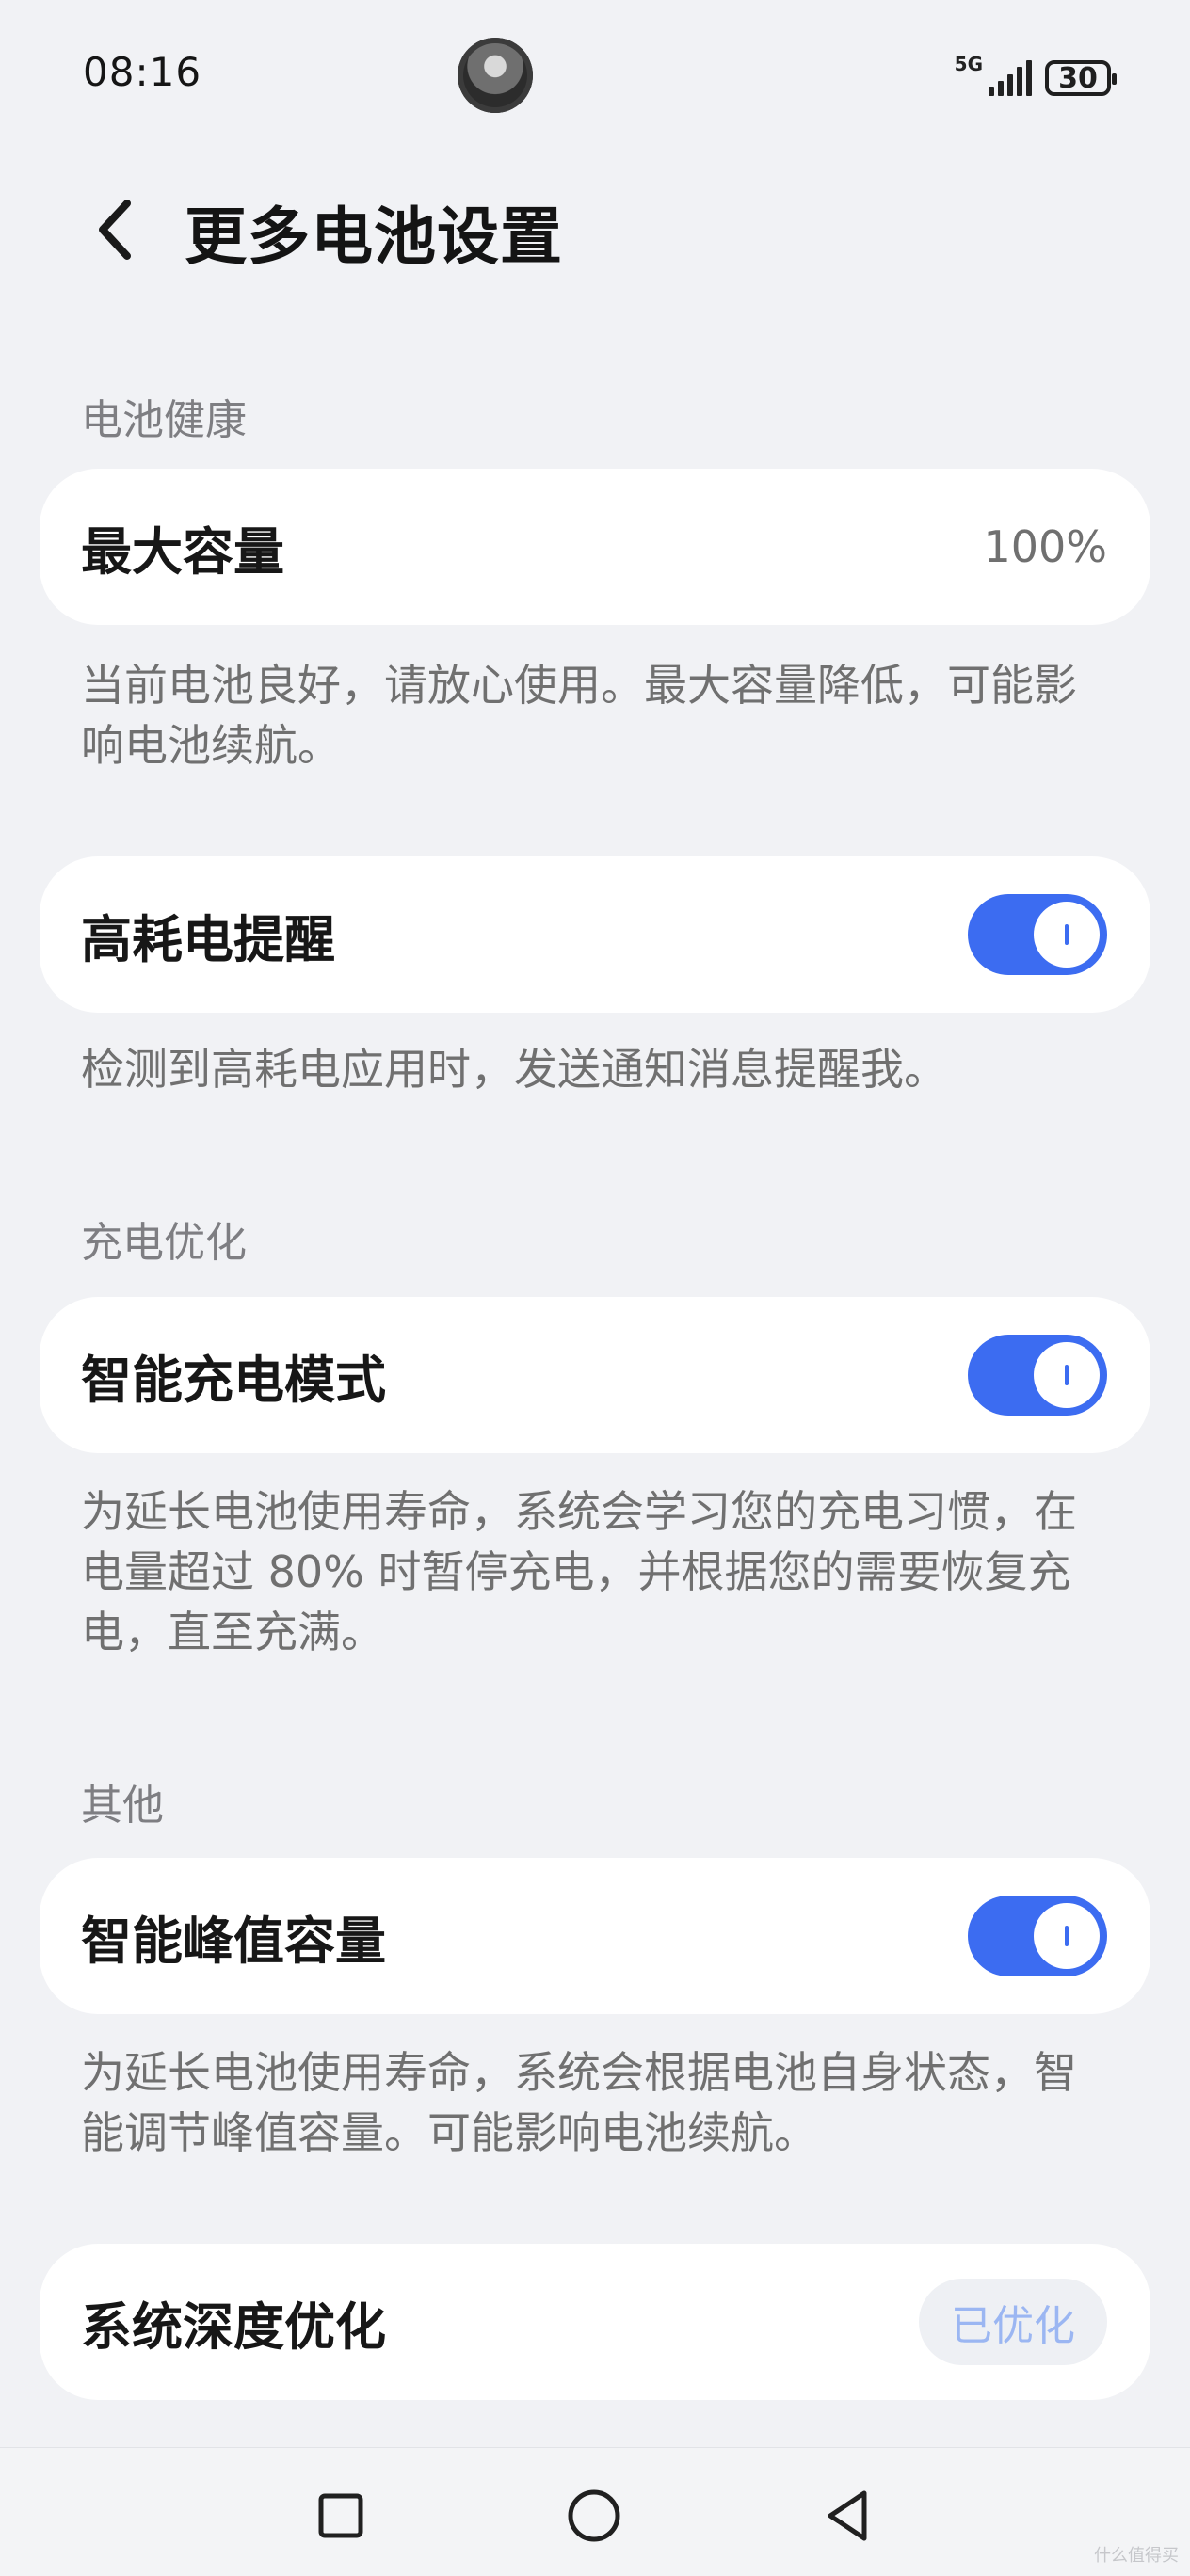 Image resolution: width=1190 pixels, height=2576 pixels. What do you see at coordinates (142, 72) in the screenshot?
I see `status-time: 08:16` at bounding box center [142, 72].